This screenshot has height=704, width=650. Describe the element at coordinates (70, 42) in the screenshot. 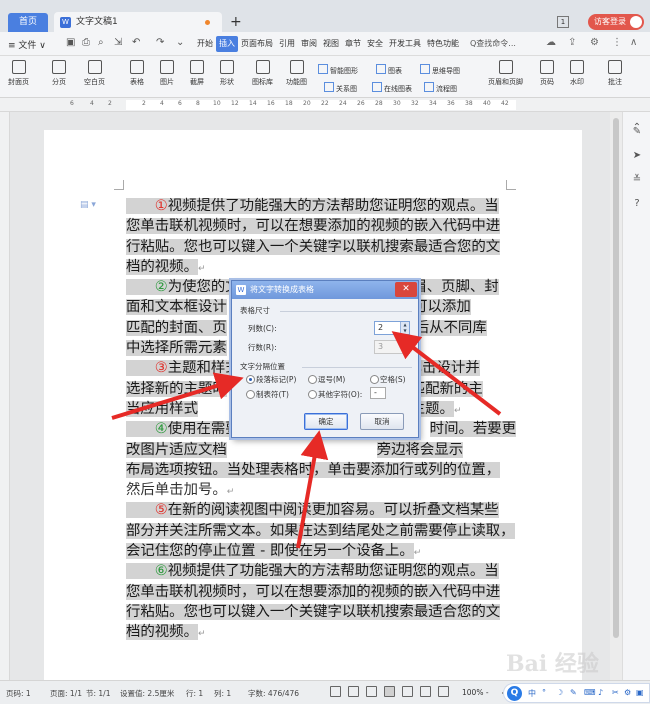

I see `save-icon: ▣` at that location.